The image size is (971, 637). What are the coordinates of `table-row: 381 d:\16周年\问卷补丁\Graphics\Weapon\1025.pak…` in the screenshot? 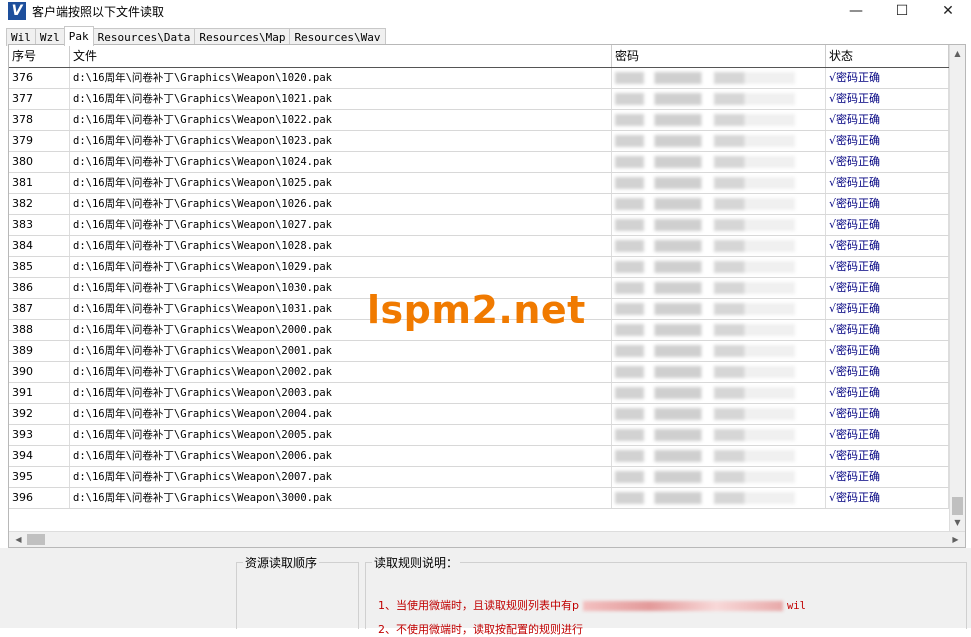 It's located at (479, 183).